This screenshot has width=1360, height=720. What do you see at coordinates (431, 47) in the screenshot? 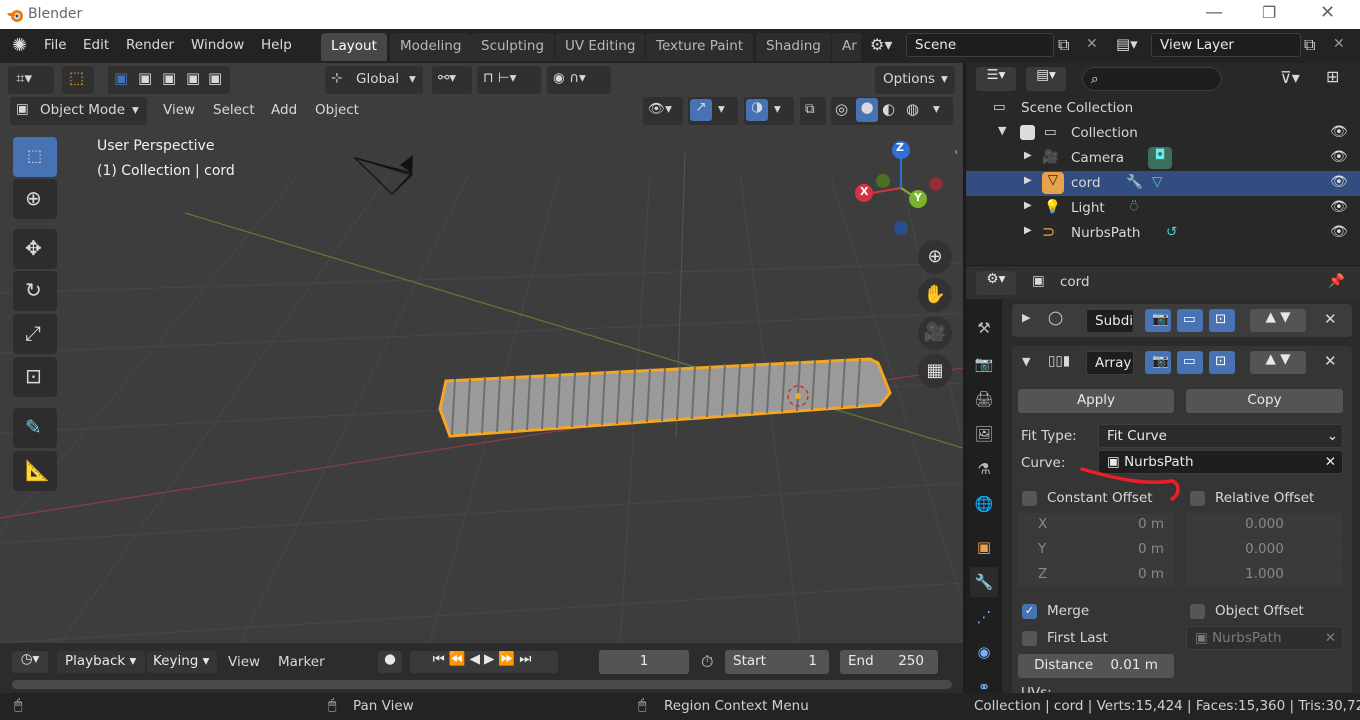
I see `tab-modeling: Modeling` at bounding box center [431, 47].